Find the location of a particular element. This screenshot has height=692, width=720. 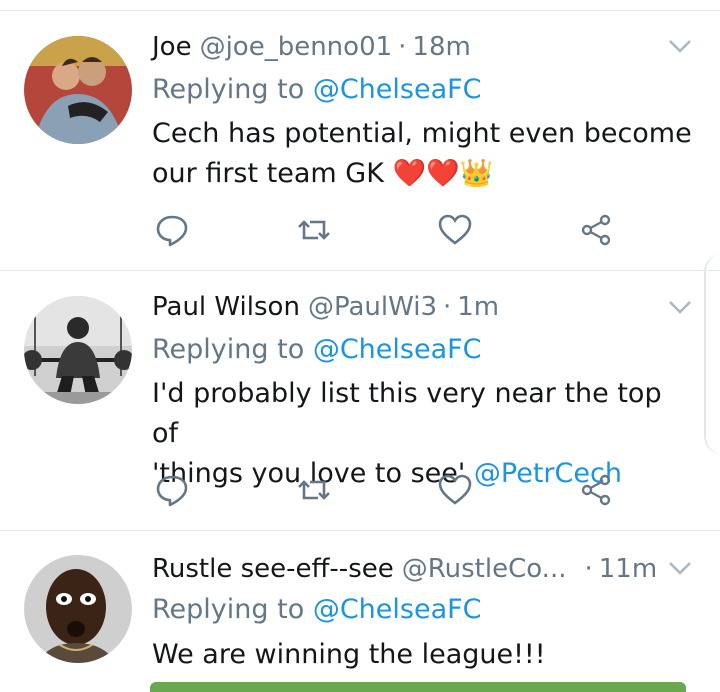

tweet-text-line: our first team GK ❤️❤️👑 is located at coordinates (323, 173).